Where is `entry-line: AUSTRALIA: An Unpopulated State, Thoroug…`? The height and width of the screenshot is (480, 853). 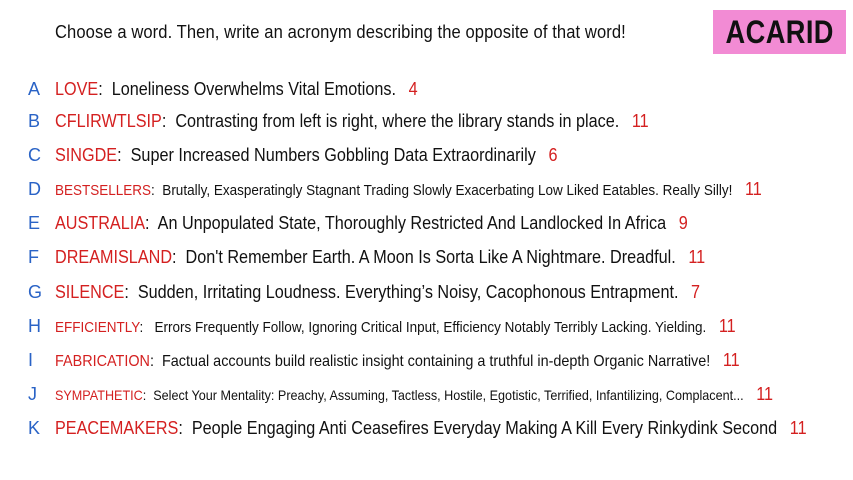
entry-line: AUSTRALIA: An Unpopulated State, Thoroug… is located at coordinates (371, 223).